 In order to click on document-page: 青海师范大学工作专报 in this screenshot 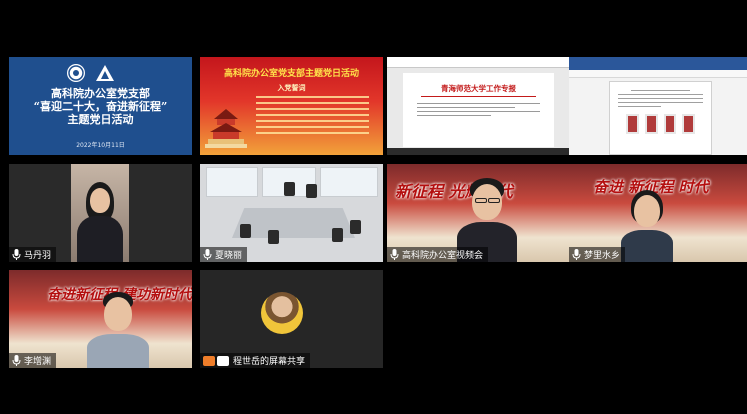, I will do `click(478, 110)`.